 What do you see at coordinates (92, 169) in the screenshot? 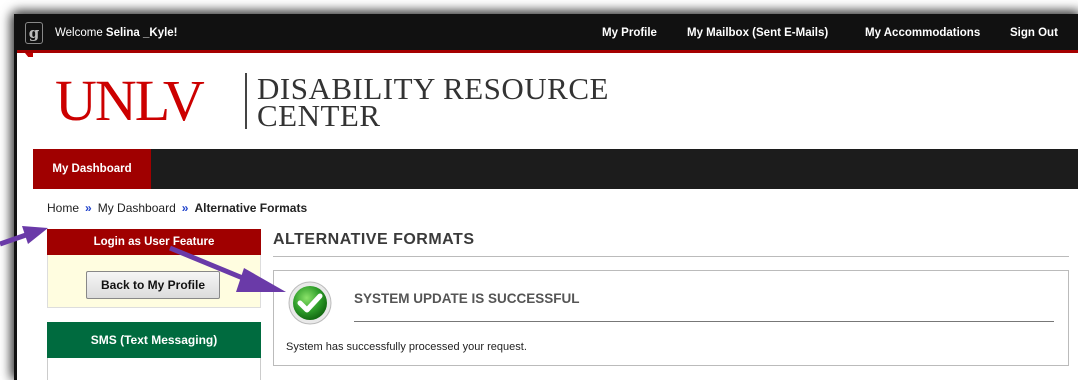
I see `tab-my-dashboard: My Dashboard` at bounding box center [92, 169].